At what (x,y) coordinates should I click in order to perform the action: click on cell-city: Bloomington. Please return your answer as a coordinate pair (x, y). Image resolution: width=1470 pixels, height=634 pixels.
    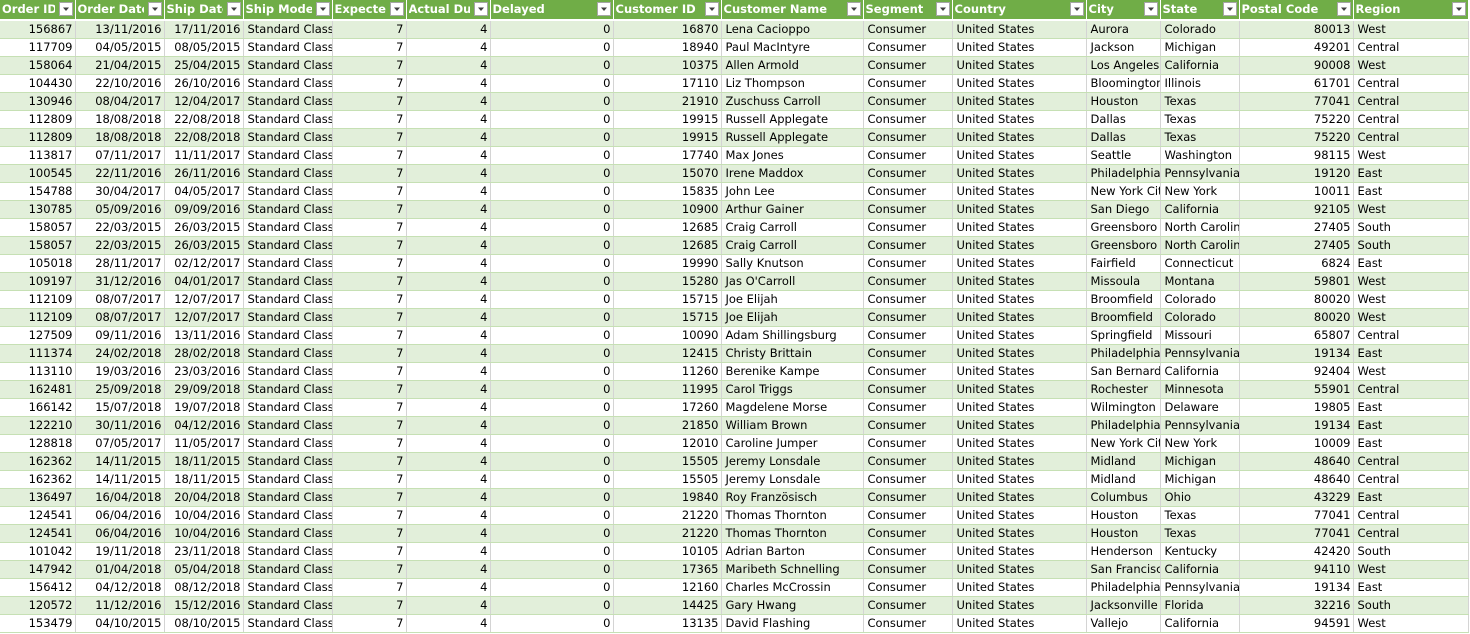
    Looking at the image, I should click on (1123, 83).